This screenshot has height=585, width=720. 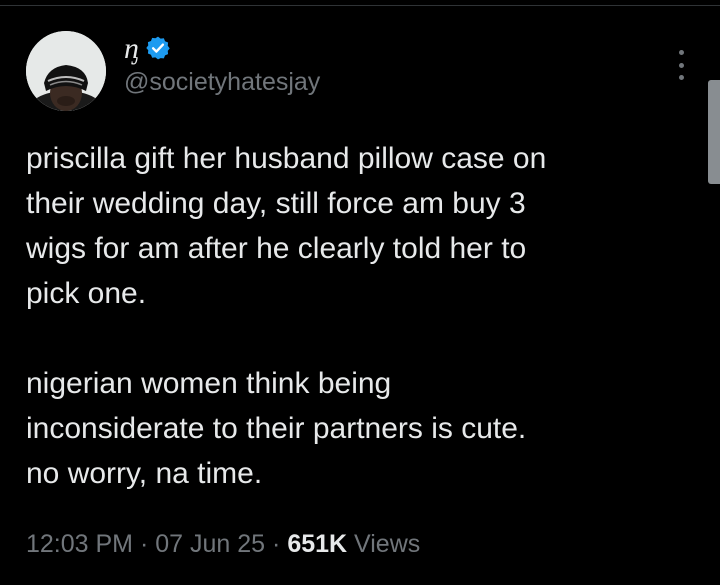 I want to click on views-count: 651K, so click(x=317, y=544).